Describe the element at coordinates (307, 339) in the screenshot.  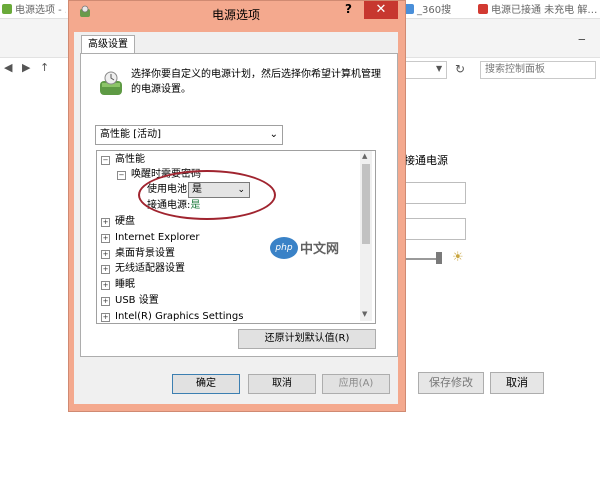
I see `restore-defaults-button: 还原计划默认值(R)` at that location.